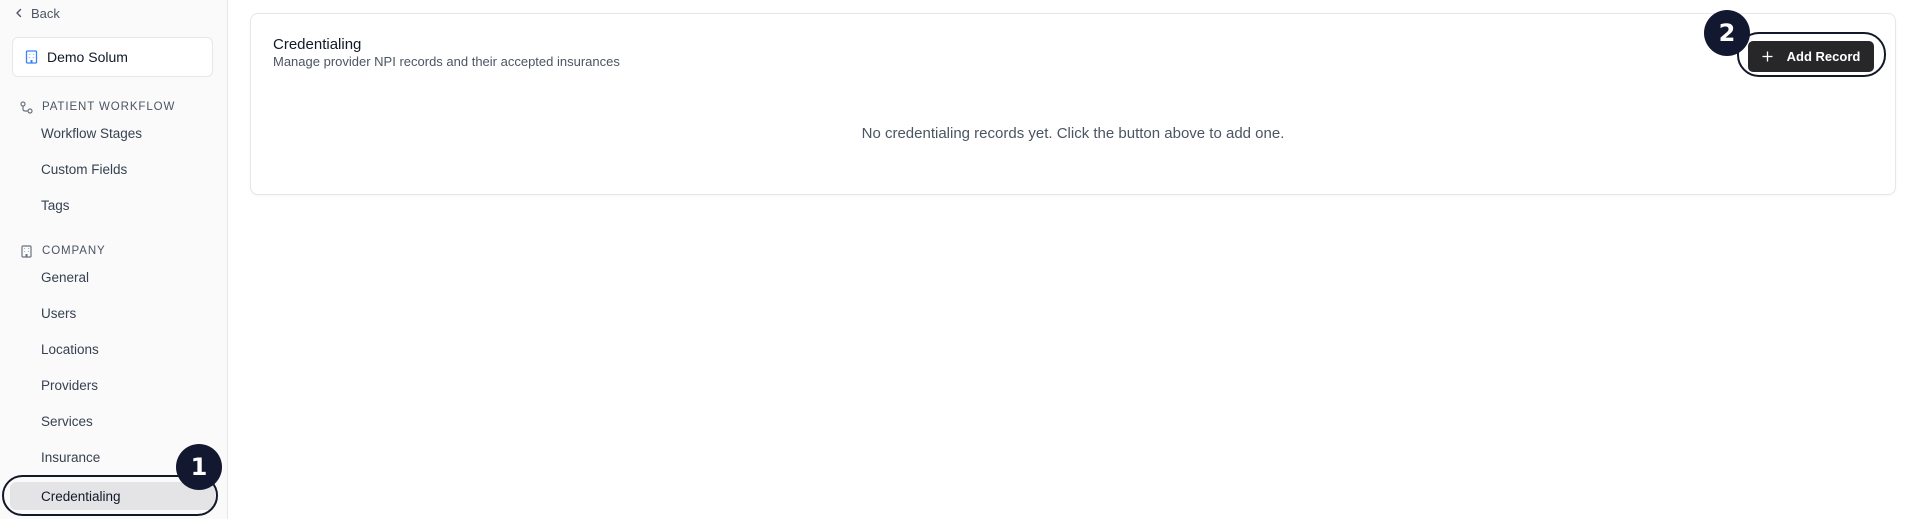  What do you see at coordinates (69, 385) in the screenshot?
I see `sidebar-item-providers: Providers` at bounding box center [69, 385].